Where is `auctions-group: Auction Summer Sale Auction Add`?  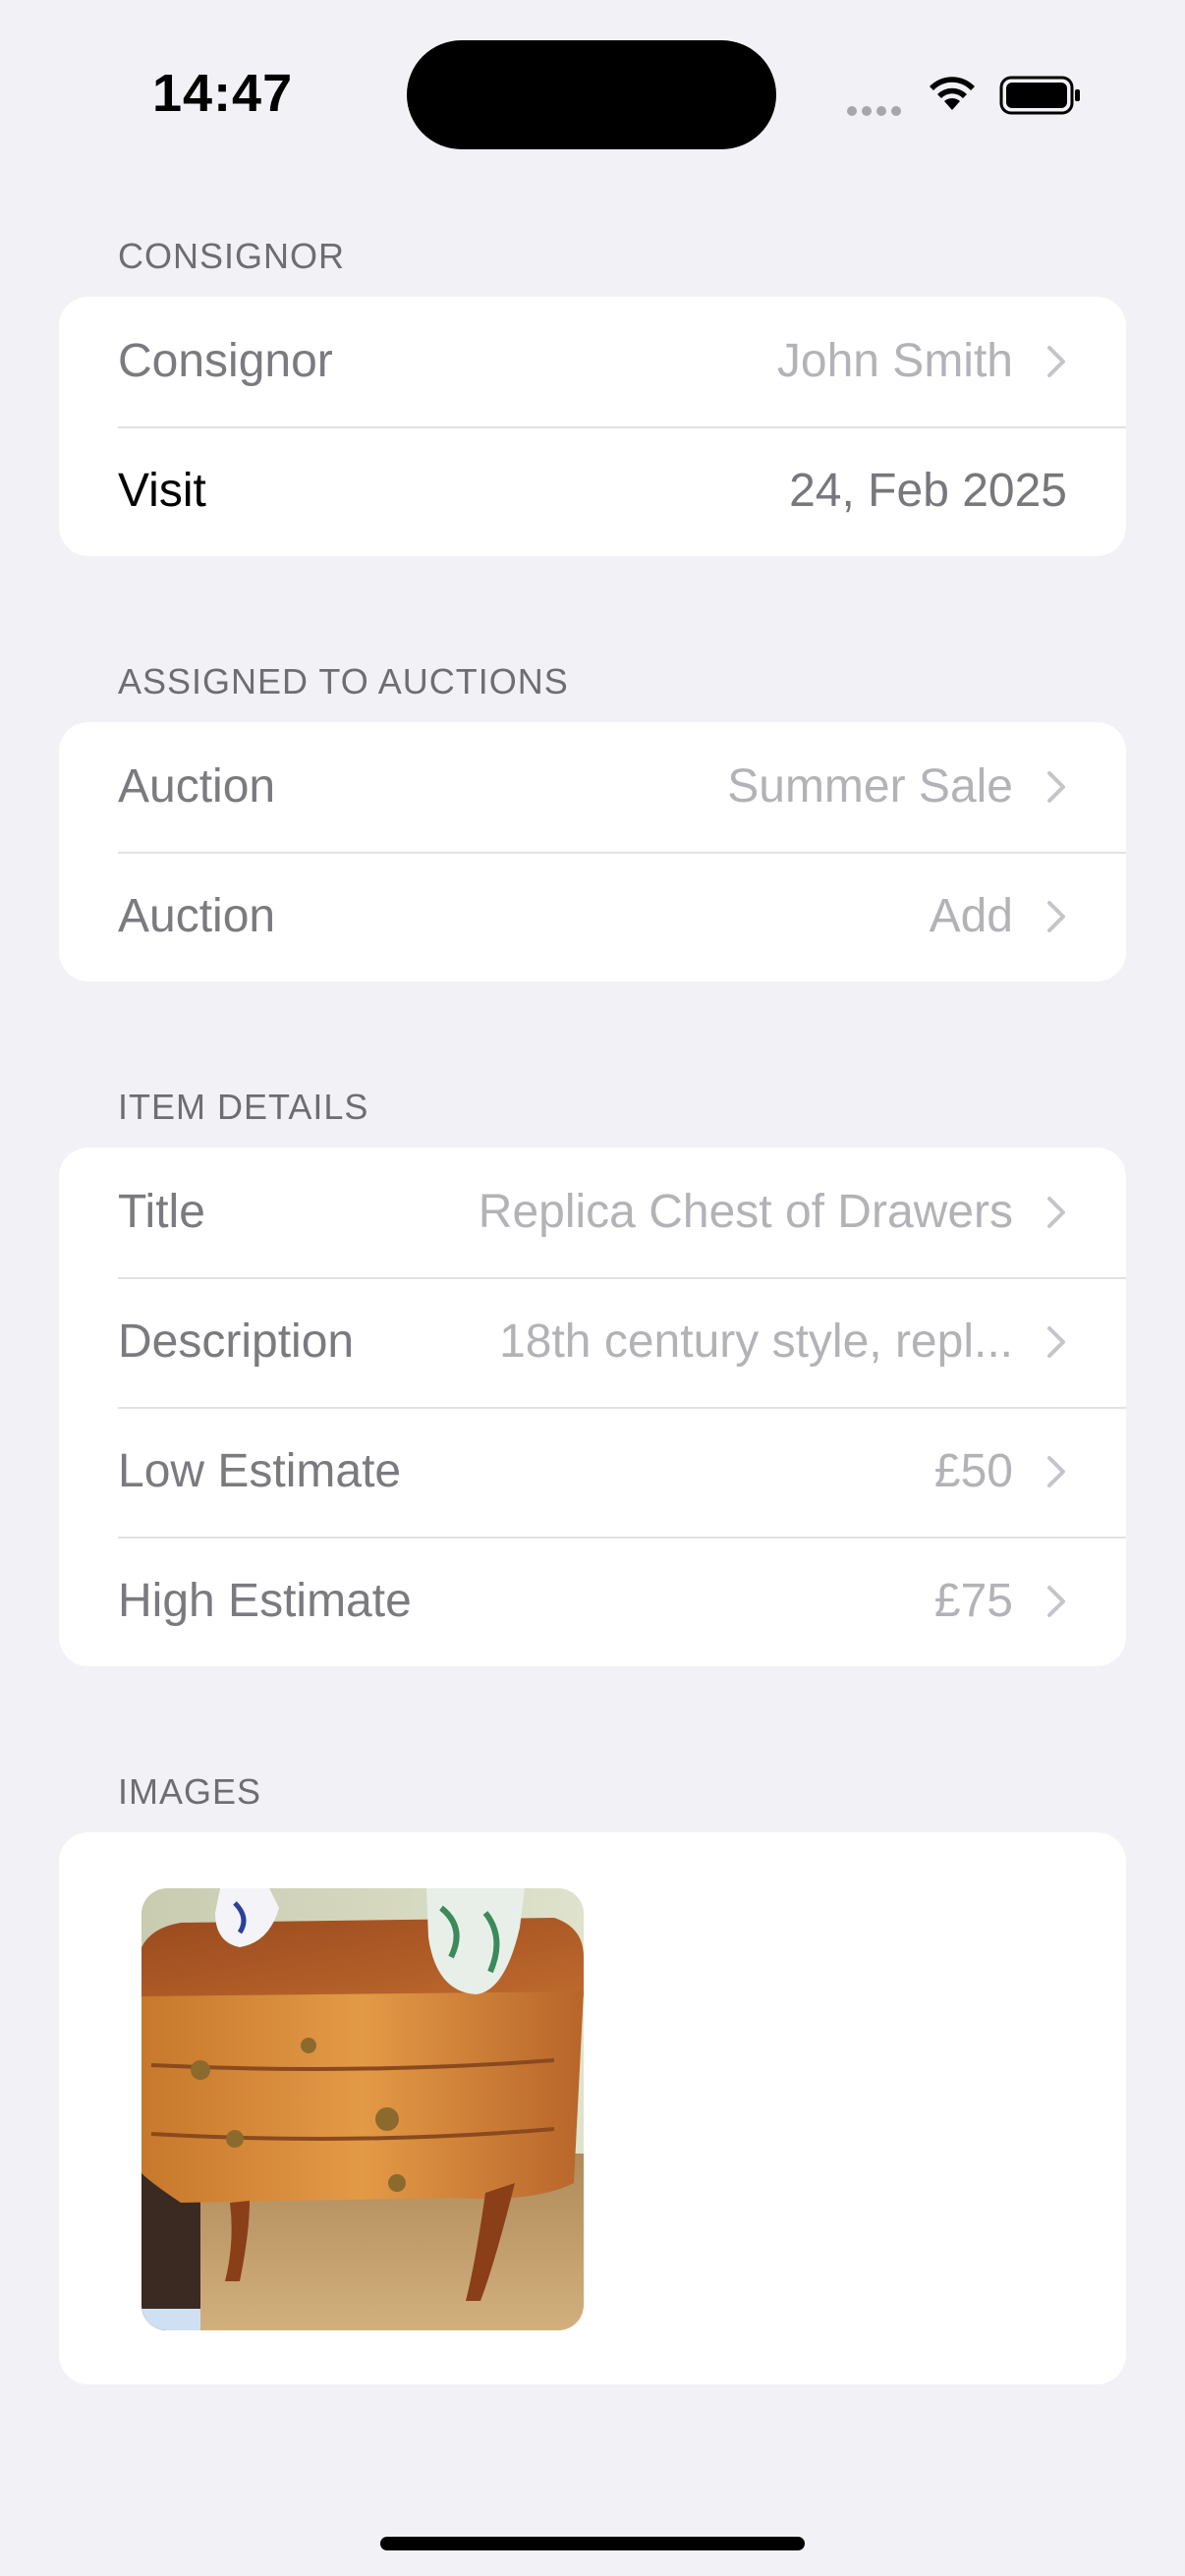 auctions-group: Auction Summer Sale Auction Add is located at coordinates (592, 851).